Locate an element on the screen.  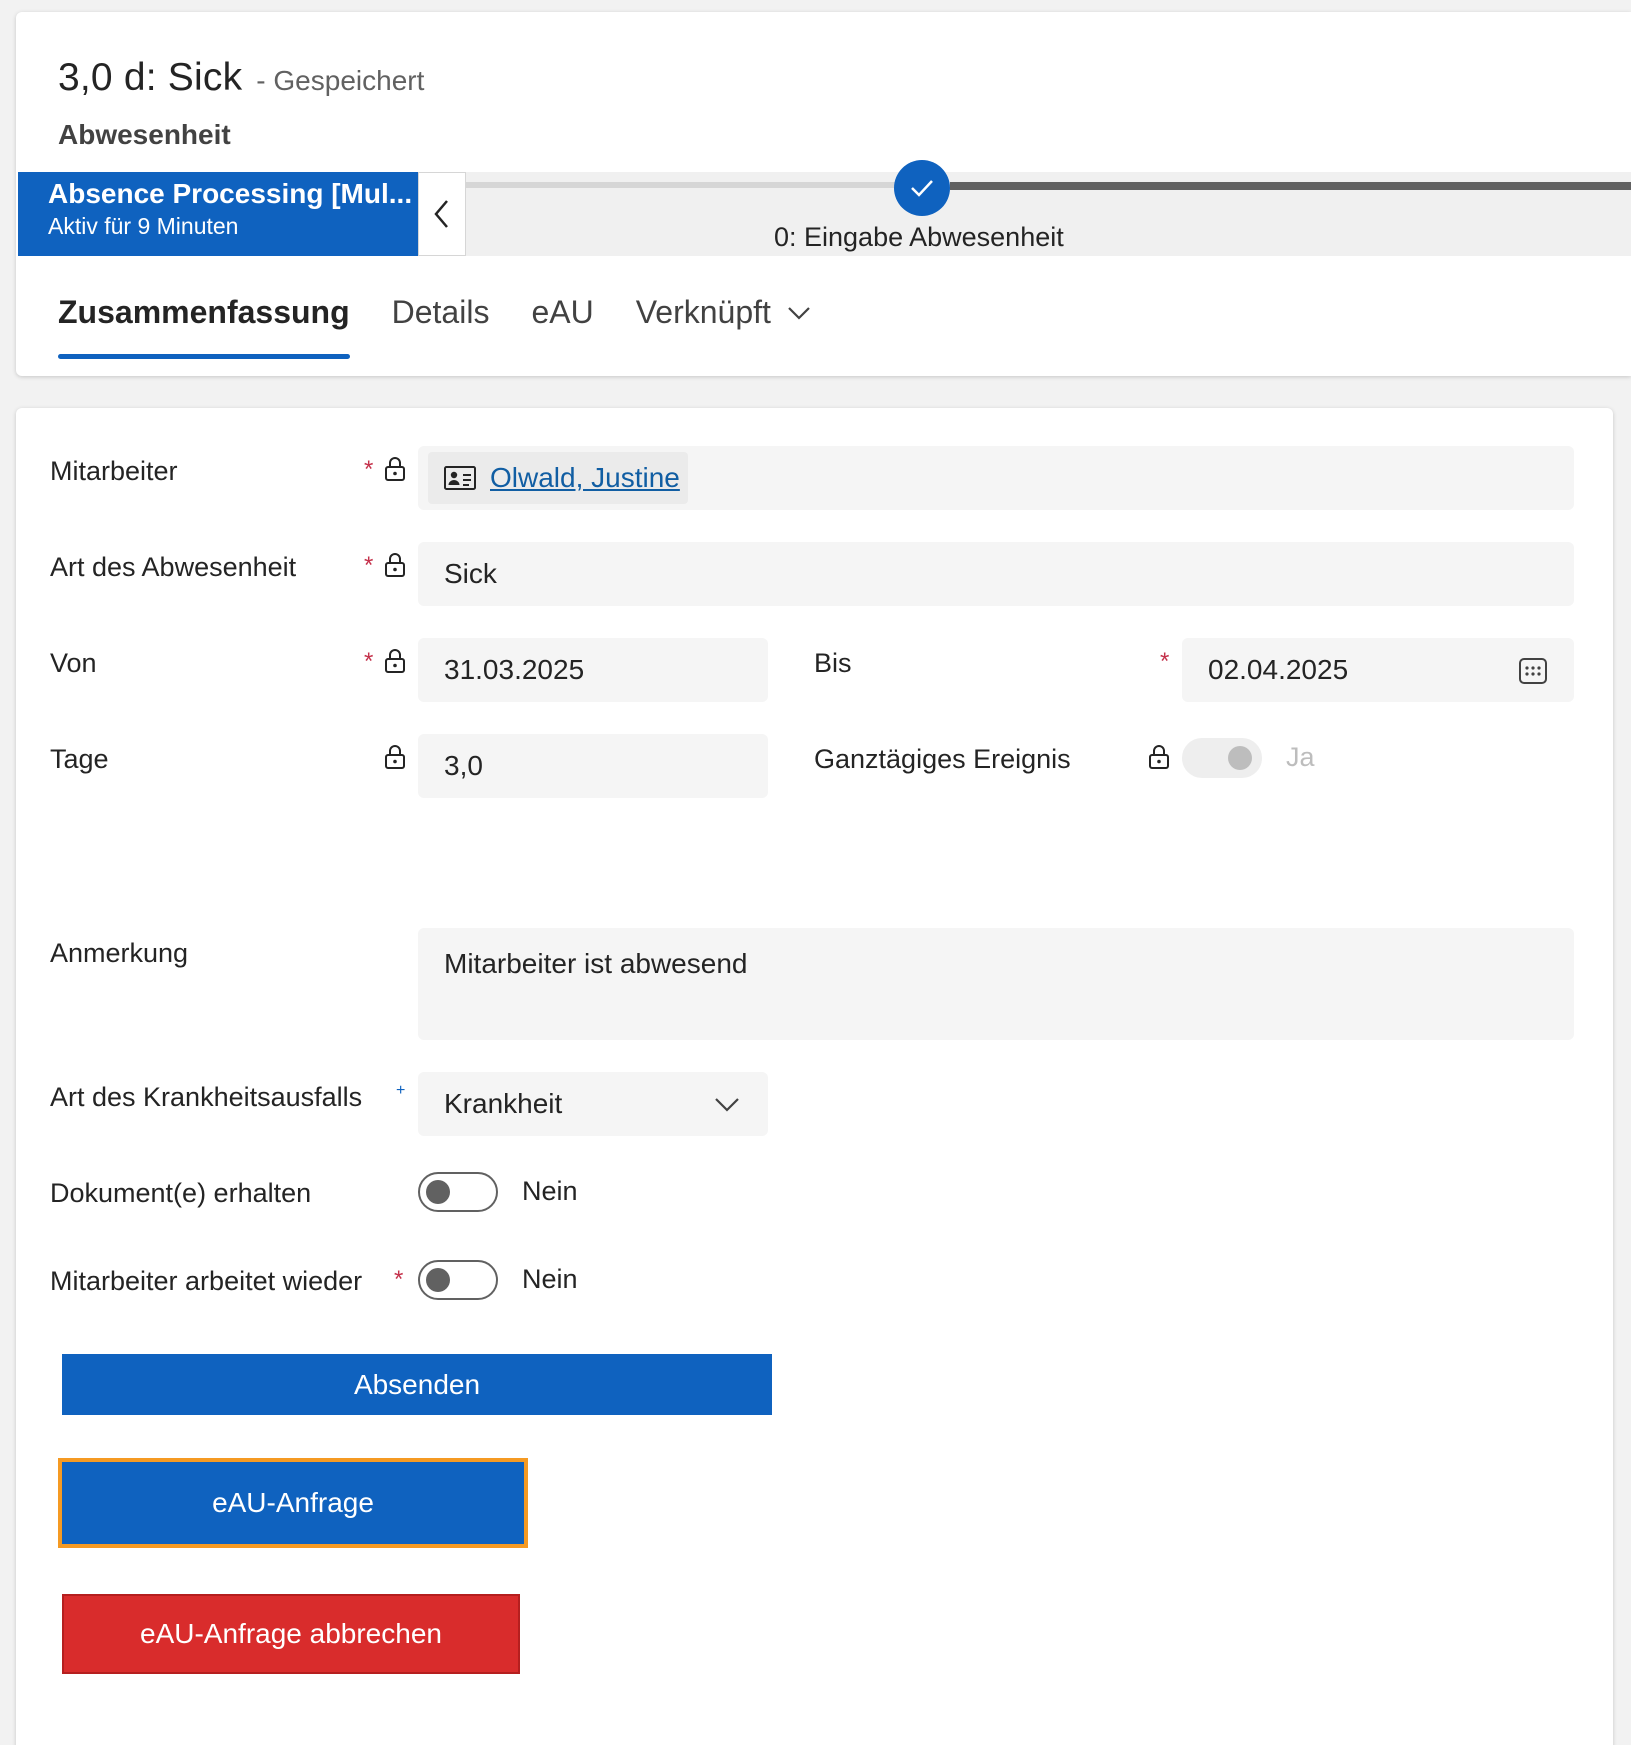
tab-eau: eAU is located at coordinates (562, 312).